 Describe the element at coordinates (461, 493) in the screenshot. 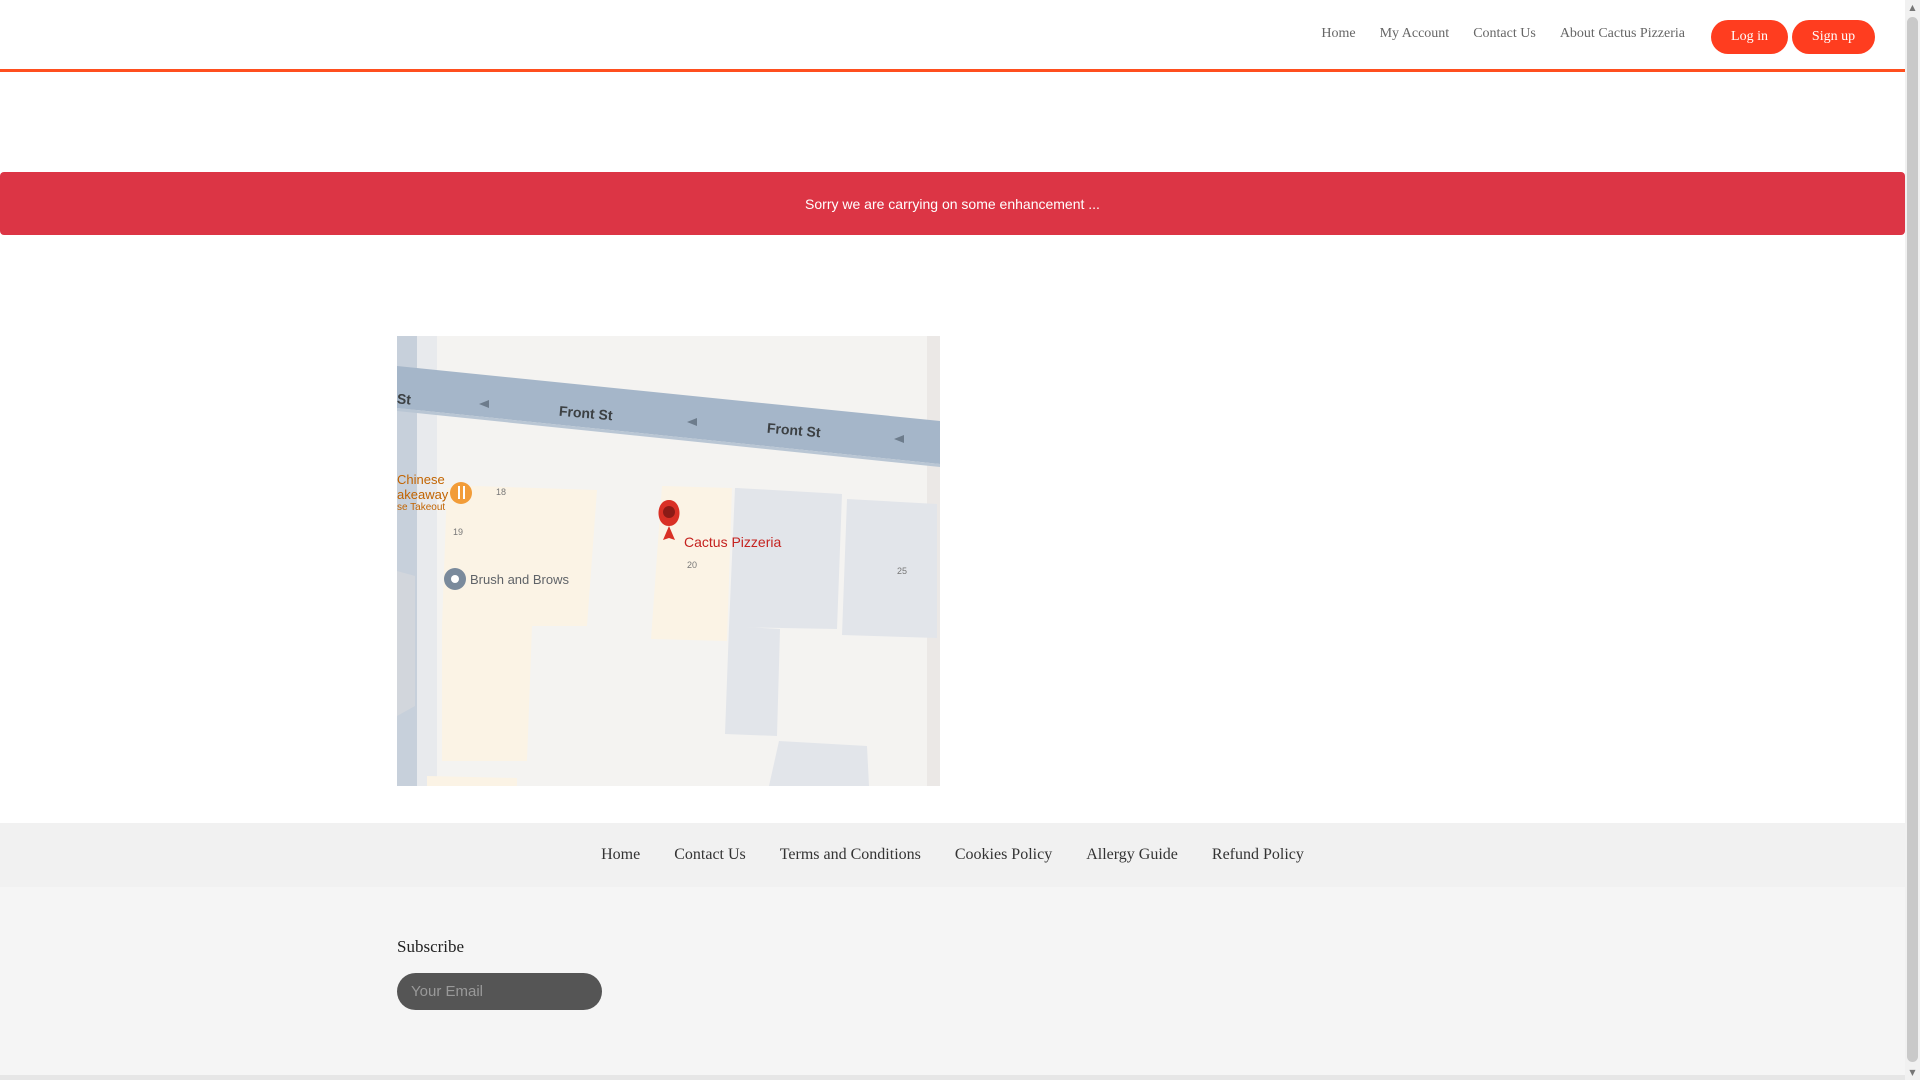

I see `restaurant-pin-icon` at that location.